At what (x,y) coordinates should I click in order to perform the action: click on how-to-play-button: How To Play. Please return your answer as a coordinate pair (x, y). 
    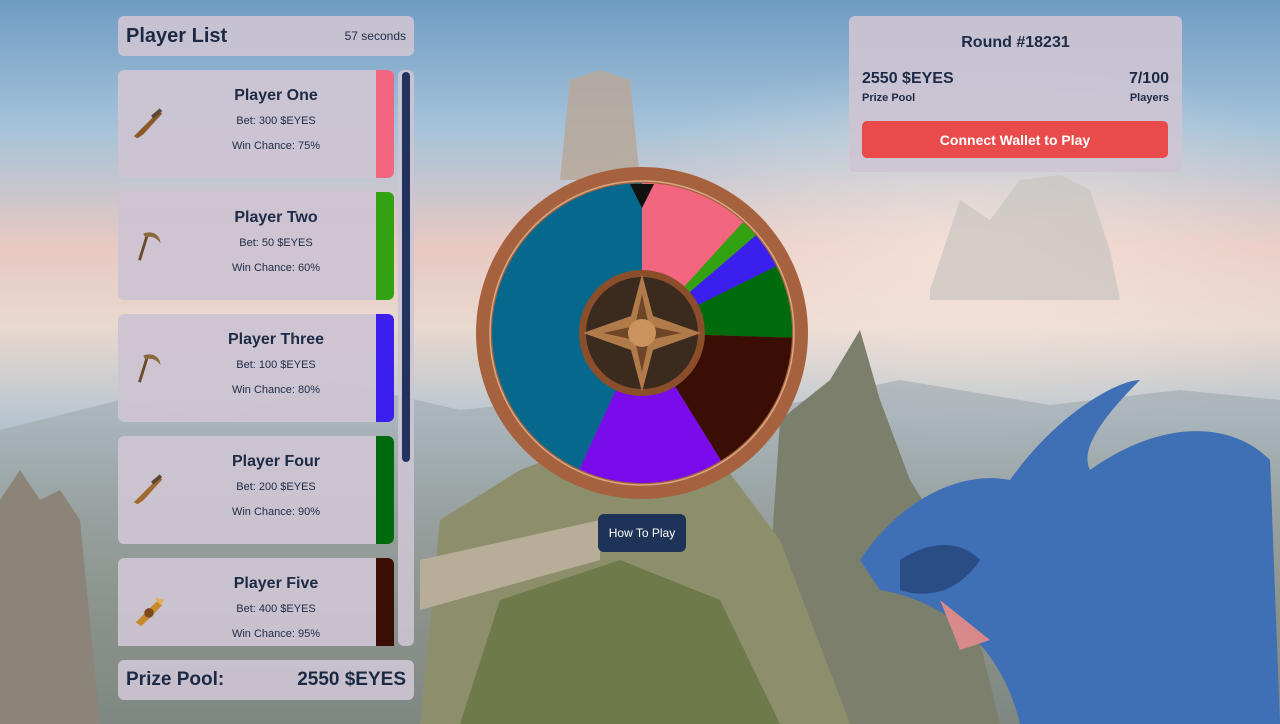
    Looking at the image, I should click on (642, 533).